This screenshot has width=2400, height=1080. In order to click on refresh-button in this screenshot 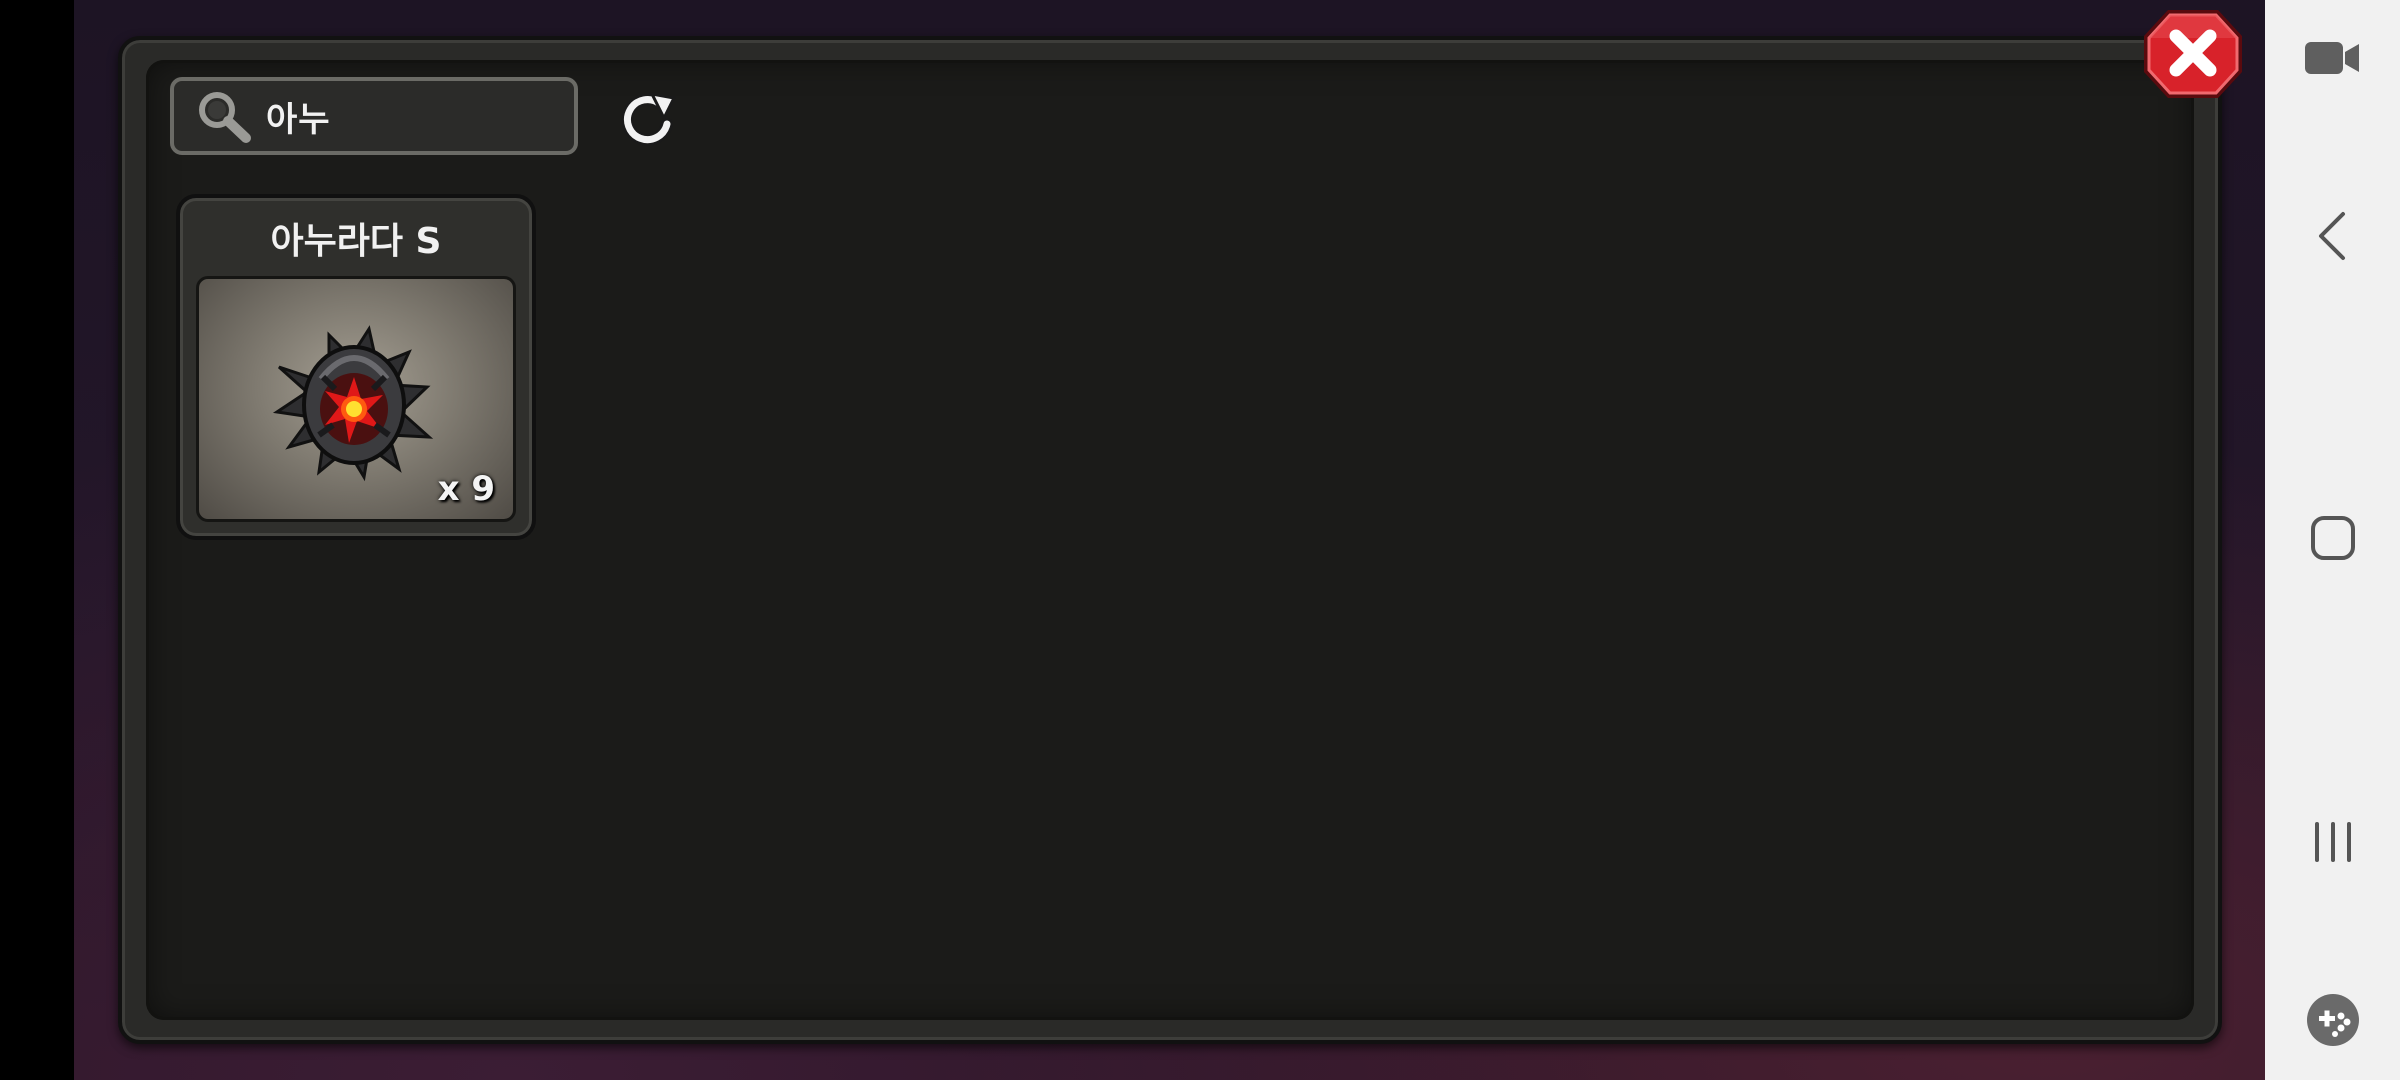, I will do `click(648, 118)`.